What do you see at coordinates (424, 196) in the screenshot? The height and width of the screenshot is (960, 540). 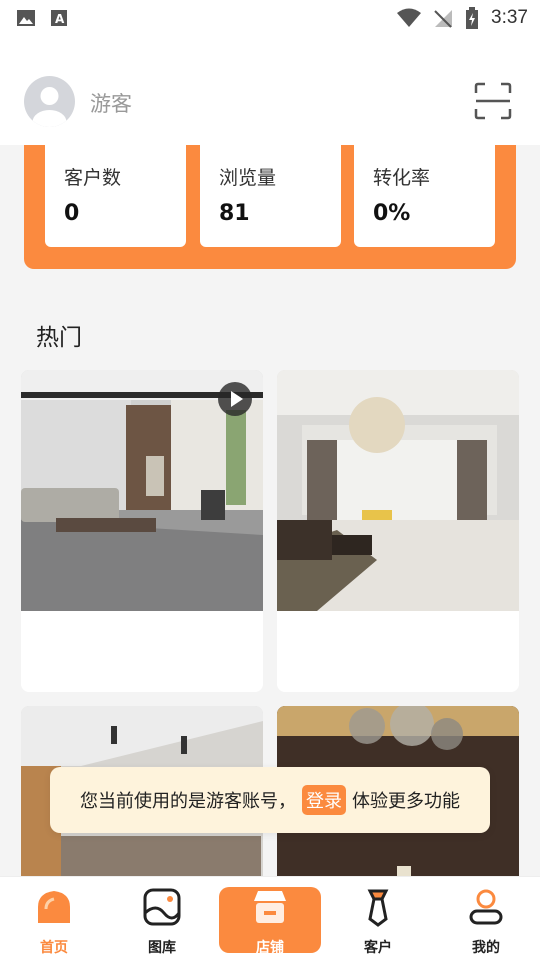 I see `stat-conversion: 转化率 0%` at bounding box center [424, 196].